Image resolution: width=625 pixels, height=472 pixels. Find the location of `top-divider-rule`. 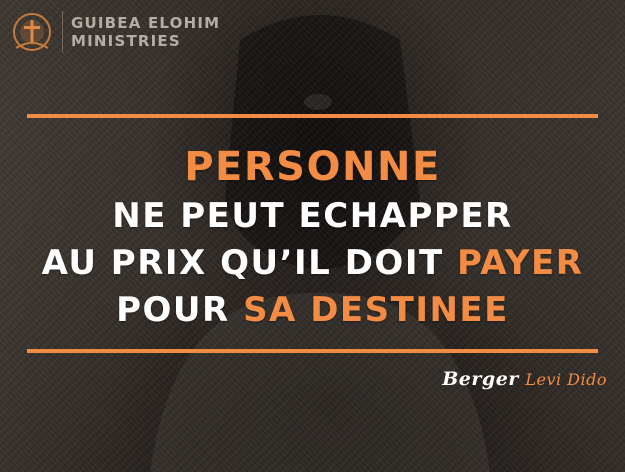

top-divider-rule is located at coordinates (312, 116).